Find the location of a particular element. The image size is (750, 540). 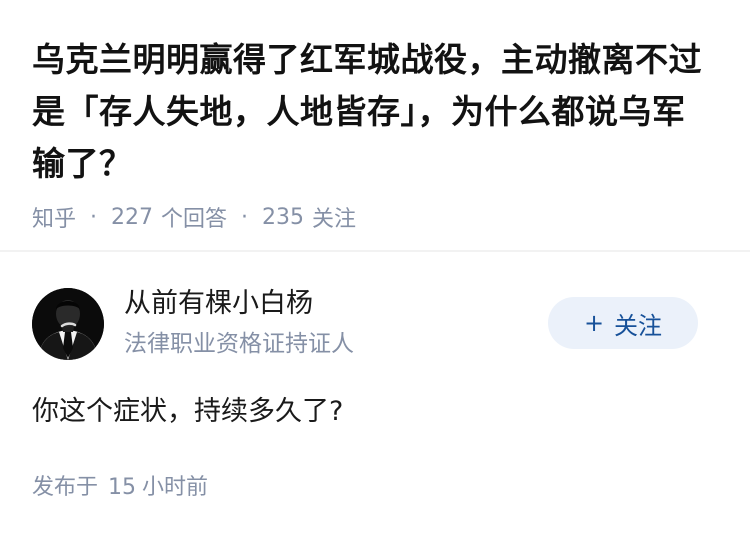

follow-button: + 关注 is located at coordinates (623, 323).